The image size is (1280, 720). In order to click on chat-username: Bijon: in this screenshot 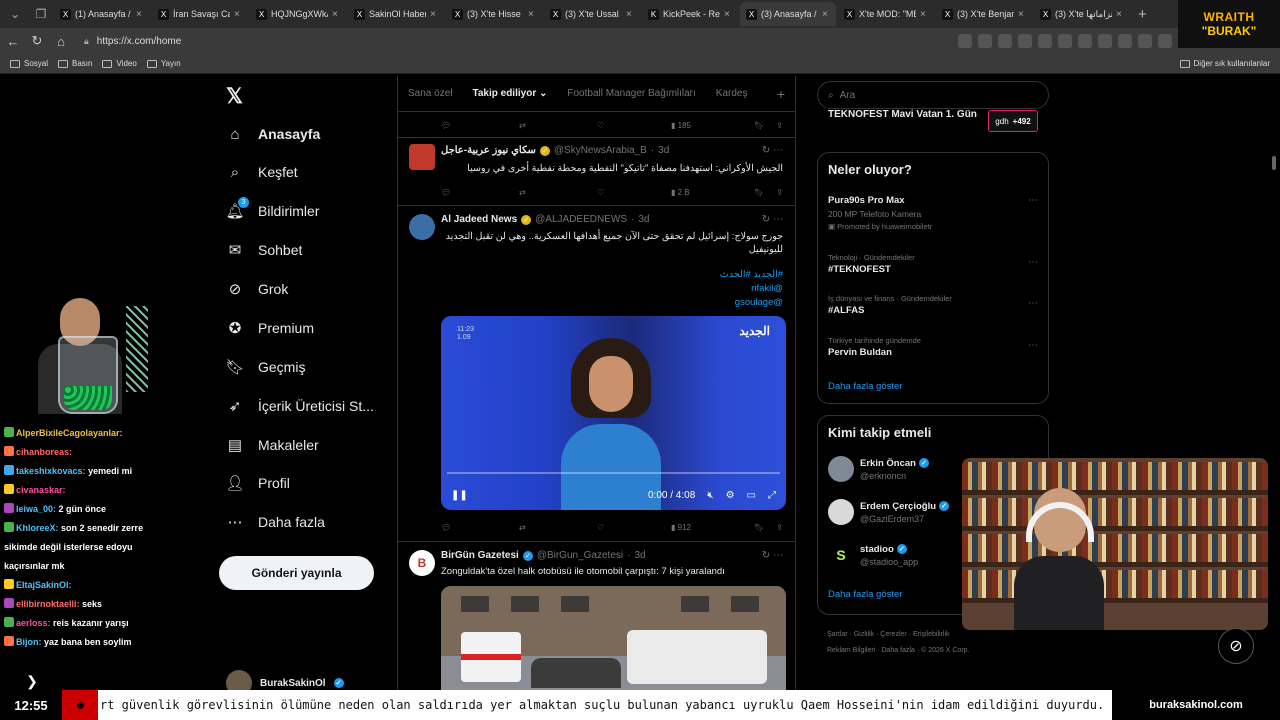, I will do `click(29, 642)`.